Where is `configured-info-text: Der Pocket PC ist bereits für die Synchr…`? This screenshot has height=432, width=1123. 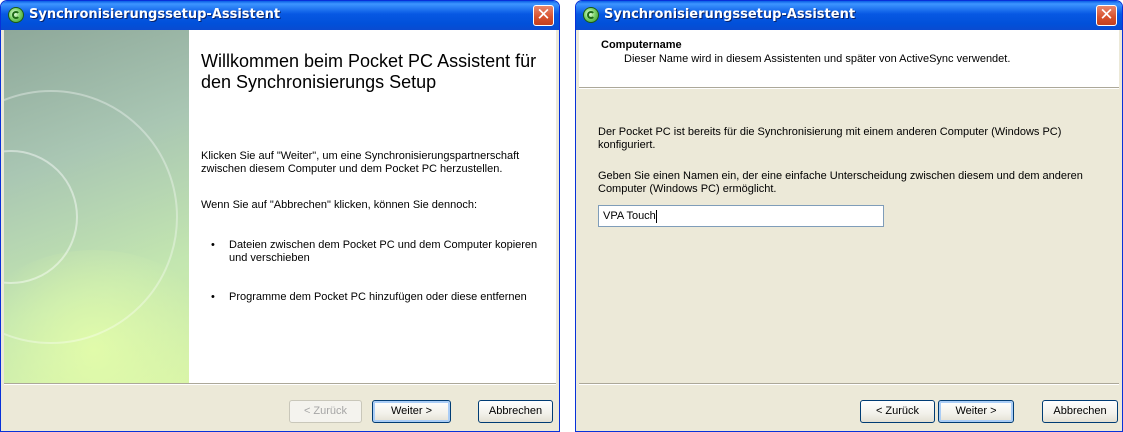
configured-info-text: Der Pocket PC ist bereits für die Synchr… is located at coordinates (830, 138).